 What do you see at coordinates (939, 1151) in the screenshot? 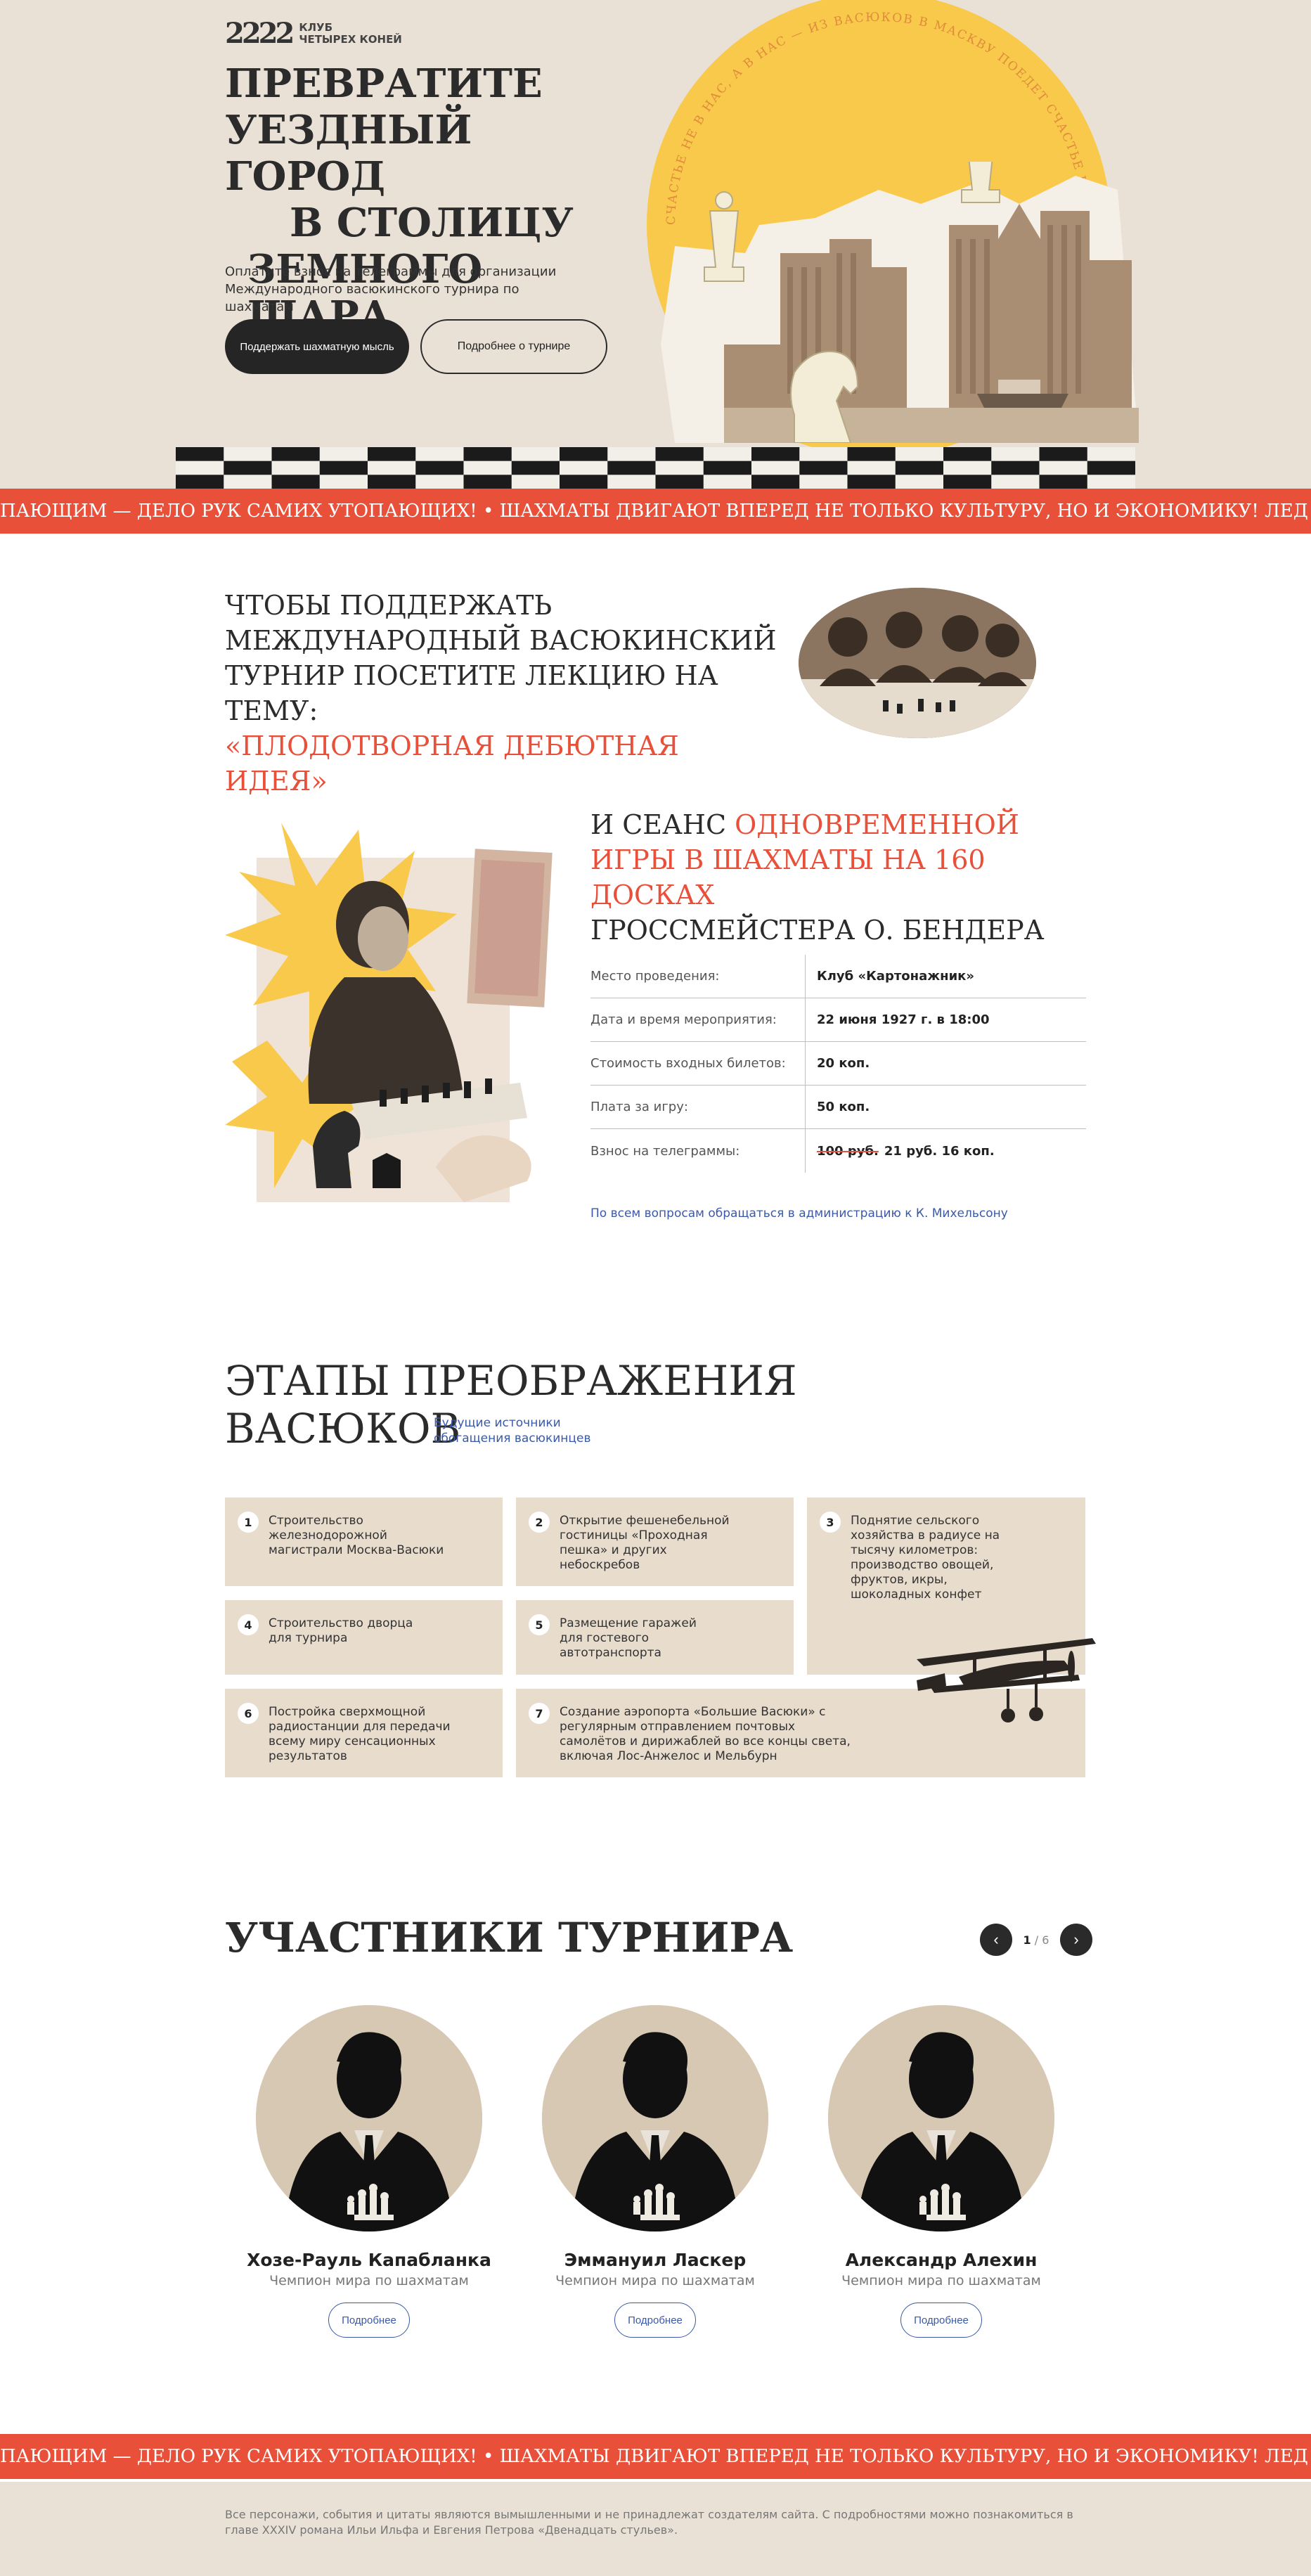
I see `new-price: 21 руб. 16 коп.` at bounding box center [939, 1151].